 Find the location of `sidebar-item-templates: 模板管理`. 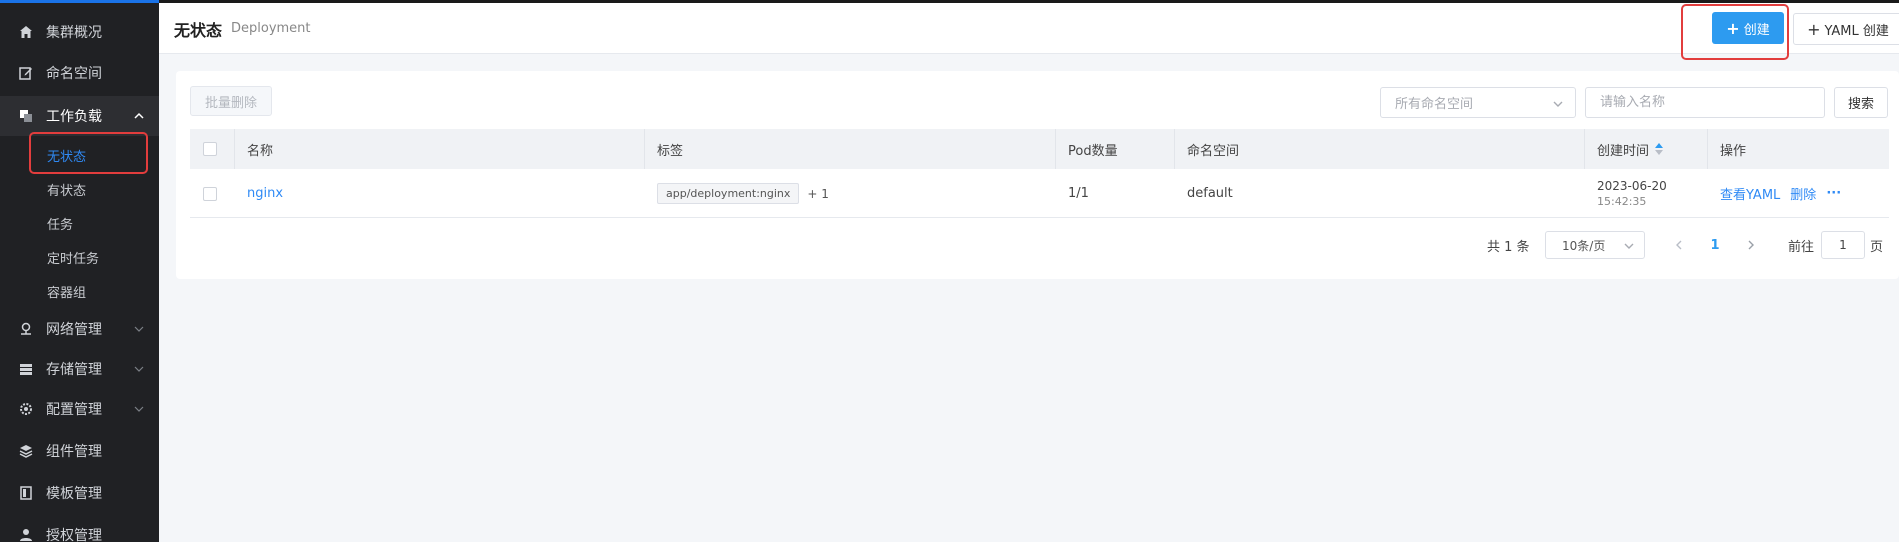

sidebar-item-templates: 模板管理 is located at coordinates (79, 493).